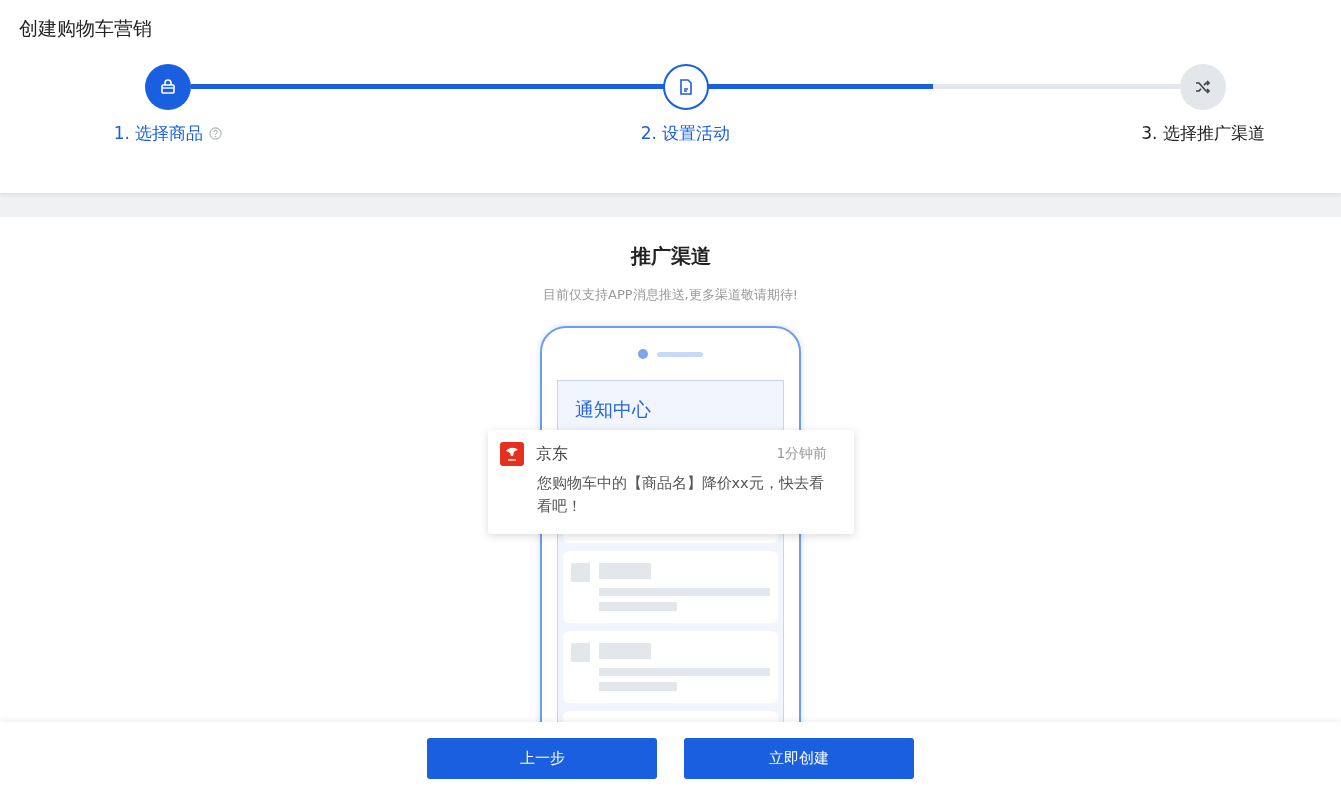  What do you see at coordinates (85, 28) in the screenshot?
I see `page-title: 创建购物车营销` at bounding box center [85, 28].